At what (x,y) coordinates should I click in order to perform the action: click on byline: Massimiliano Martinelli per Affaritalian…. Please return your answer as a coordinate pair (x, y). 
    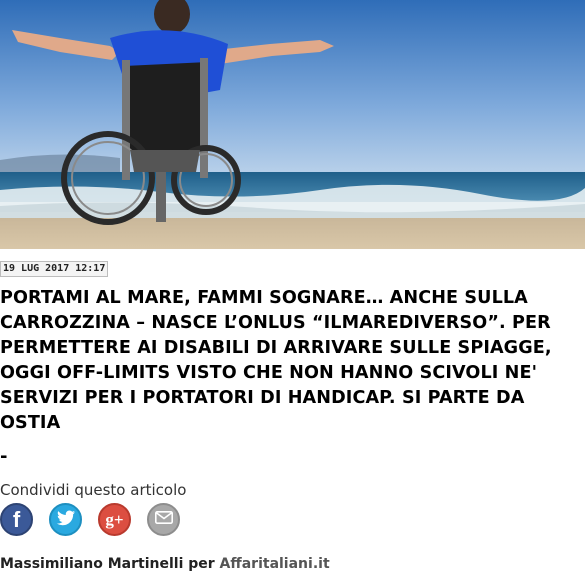
    Looking at the image, I should click on (165, 564).